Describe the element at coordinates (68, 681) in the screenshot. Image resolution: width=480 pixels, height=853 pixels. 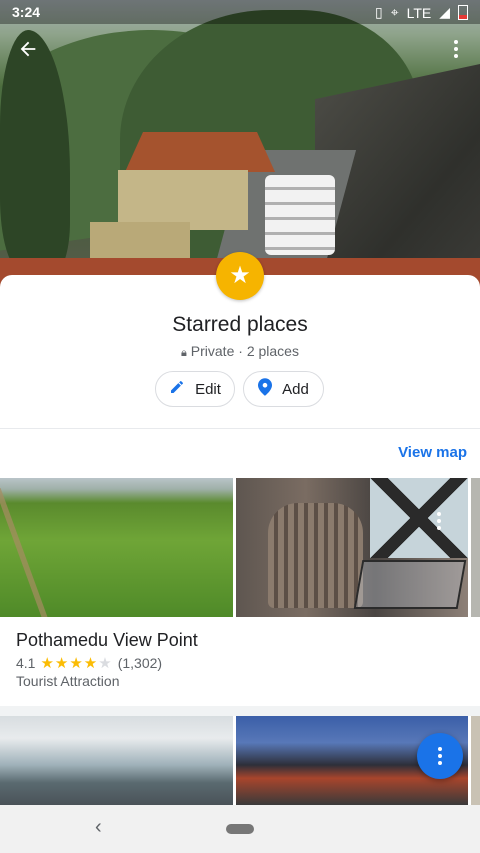
I see `place-category: Tourist Attraction` at that location.